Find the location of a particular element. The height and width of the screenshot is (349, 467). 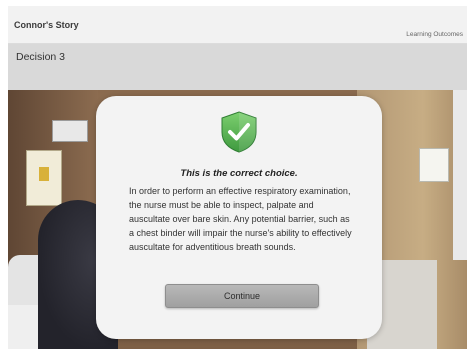

shield-check-icon is located at coordinates (239, 132).